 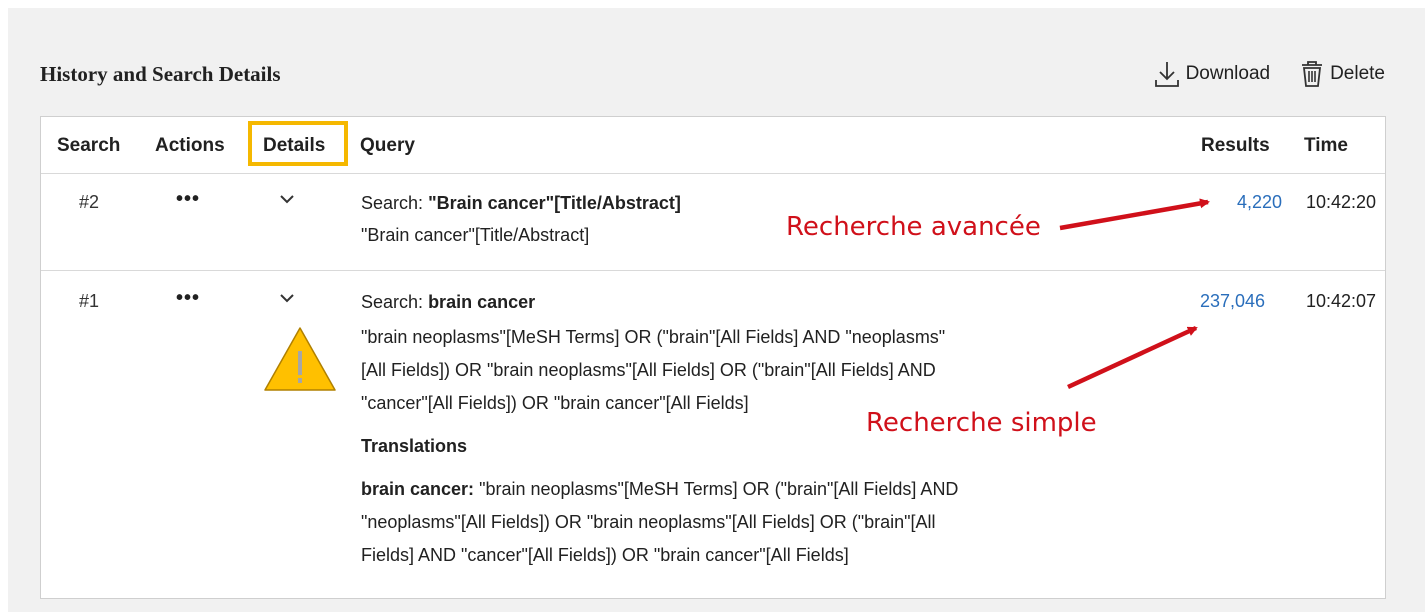 What do you see at coordinates (1326, 145) in the screenshot?
I see `col-header-time: Time` at bounding box center [1326, 145].